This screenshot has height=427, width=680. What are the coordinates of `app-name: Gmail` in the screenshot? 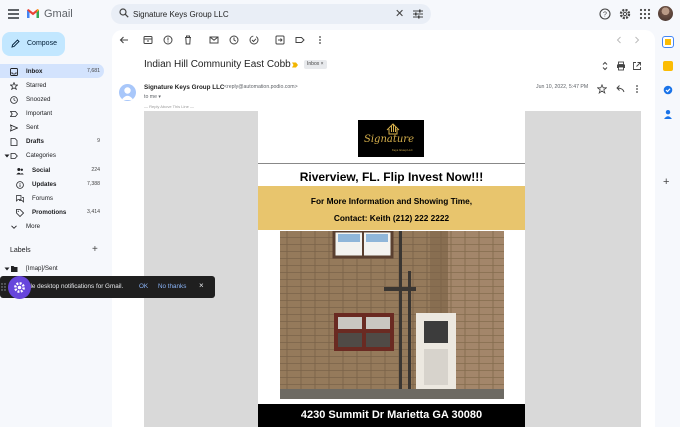 It's located at (58, 14).